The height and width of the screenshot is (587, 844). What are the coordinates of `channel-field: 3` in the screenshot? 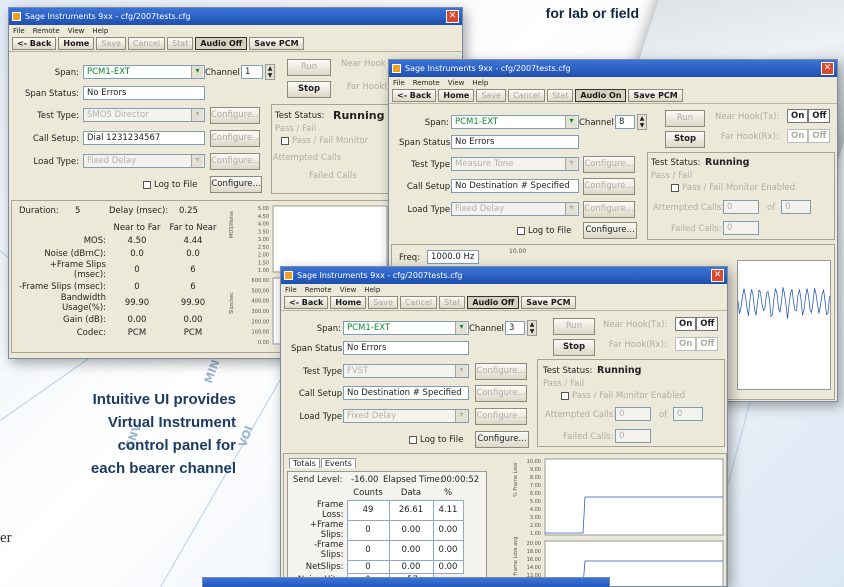 It's located at (515, 328).